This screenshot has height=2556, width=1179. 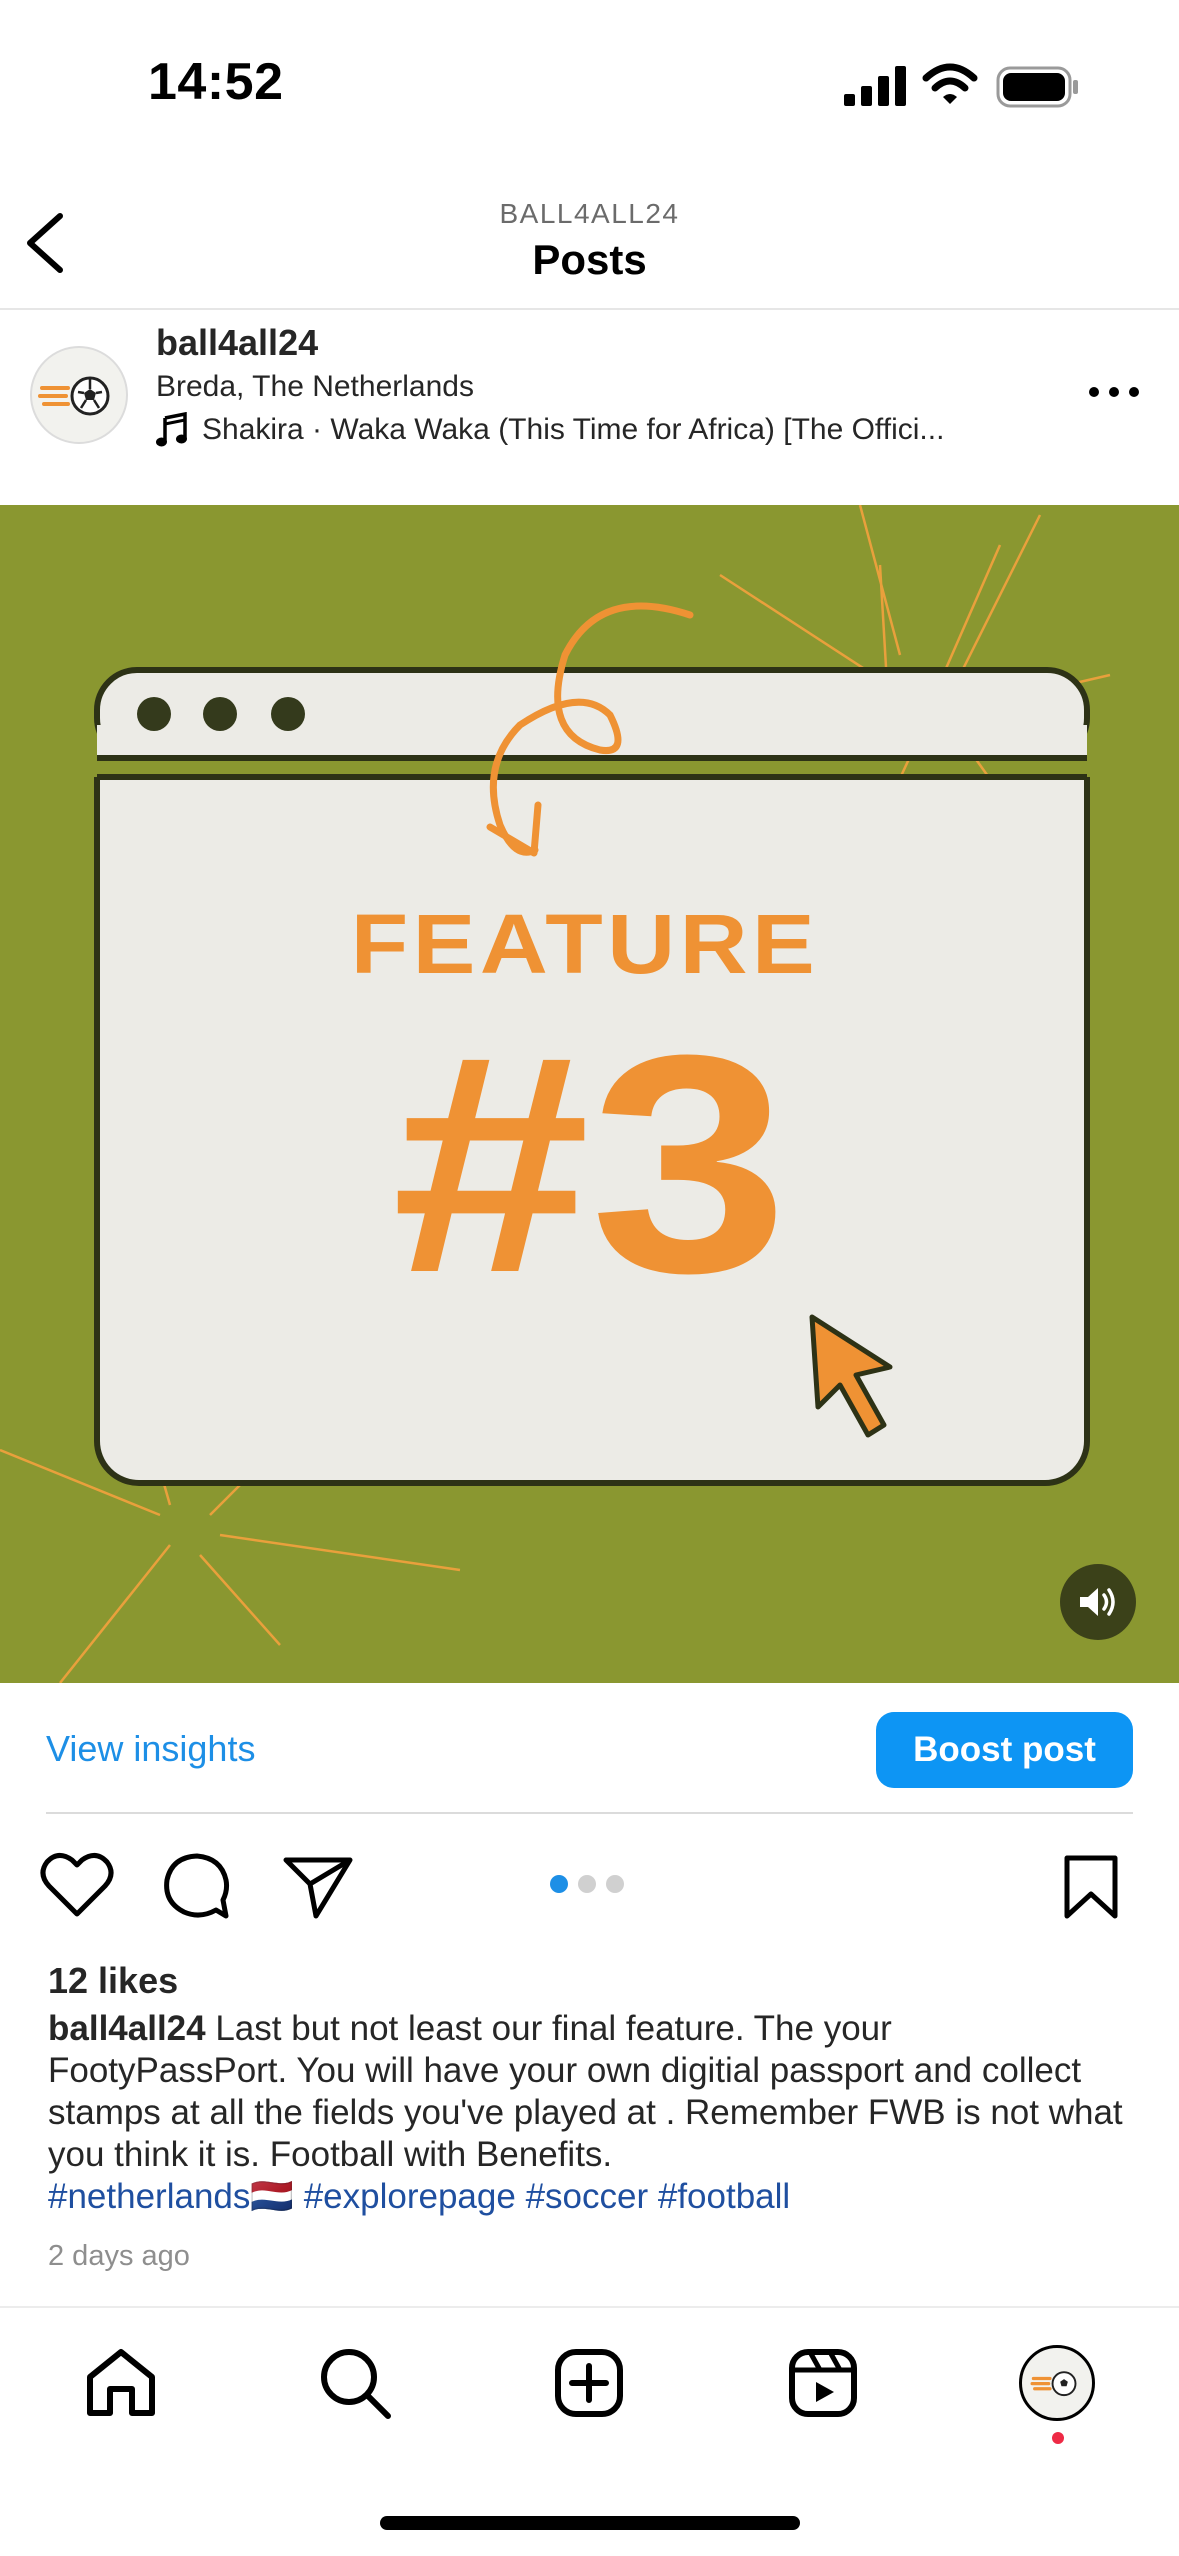 I want to click on home-icon, so click(x=121, y=2382).